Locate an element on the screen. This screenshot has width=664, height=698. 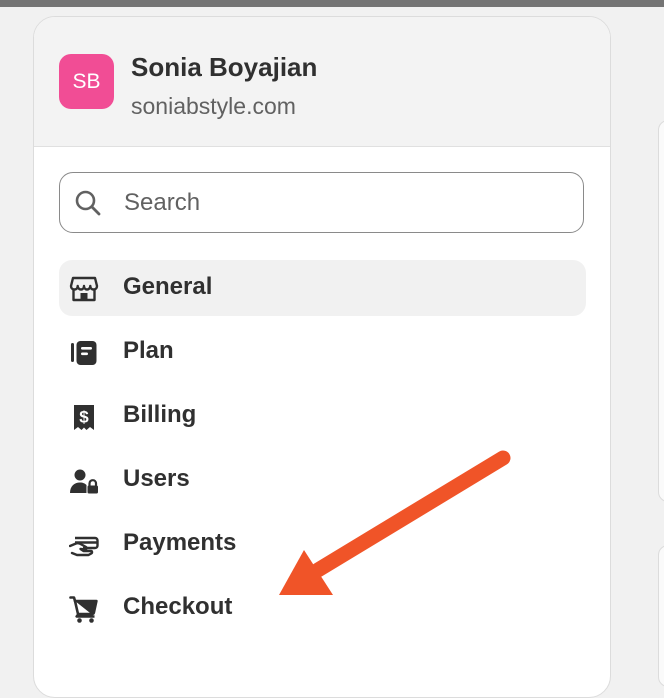
store-icon is located at coordinates (84, 289).